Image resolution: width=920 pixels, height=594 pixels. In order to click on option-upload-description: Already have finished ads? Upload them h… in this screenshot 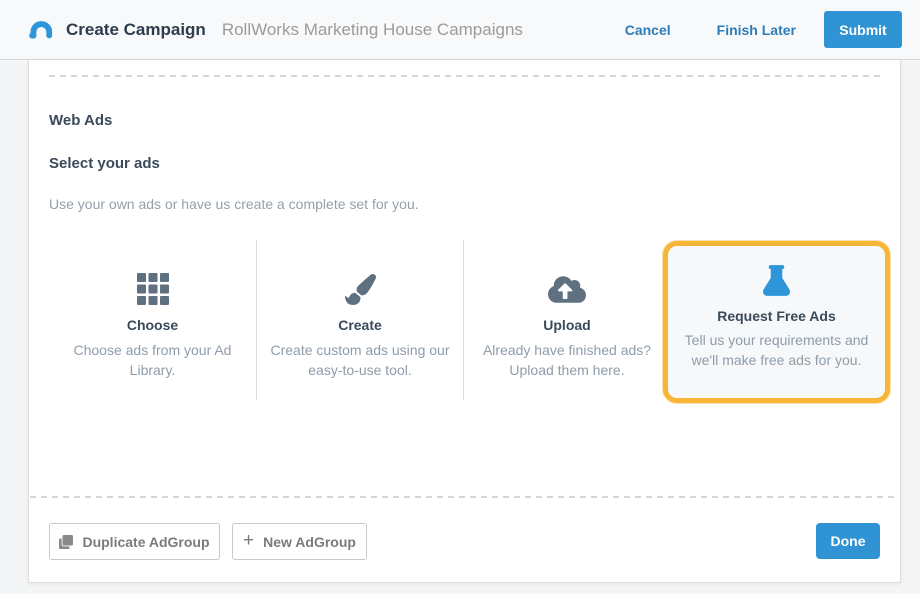, I will do `click(567, 360)`.